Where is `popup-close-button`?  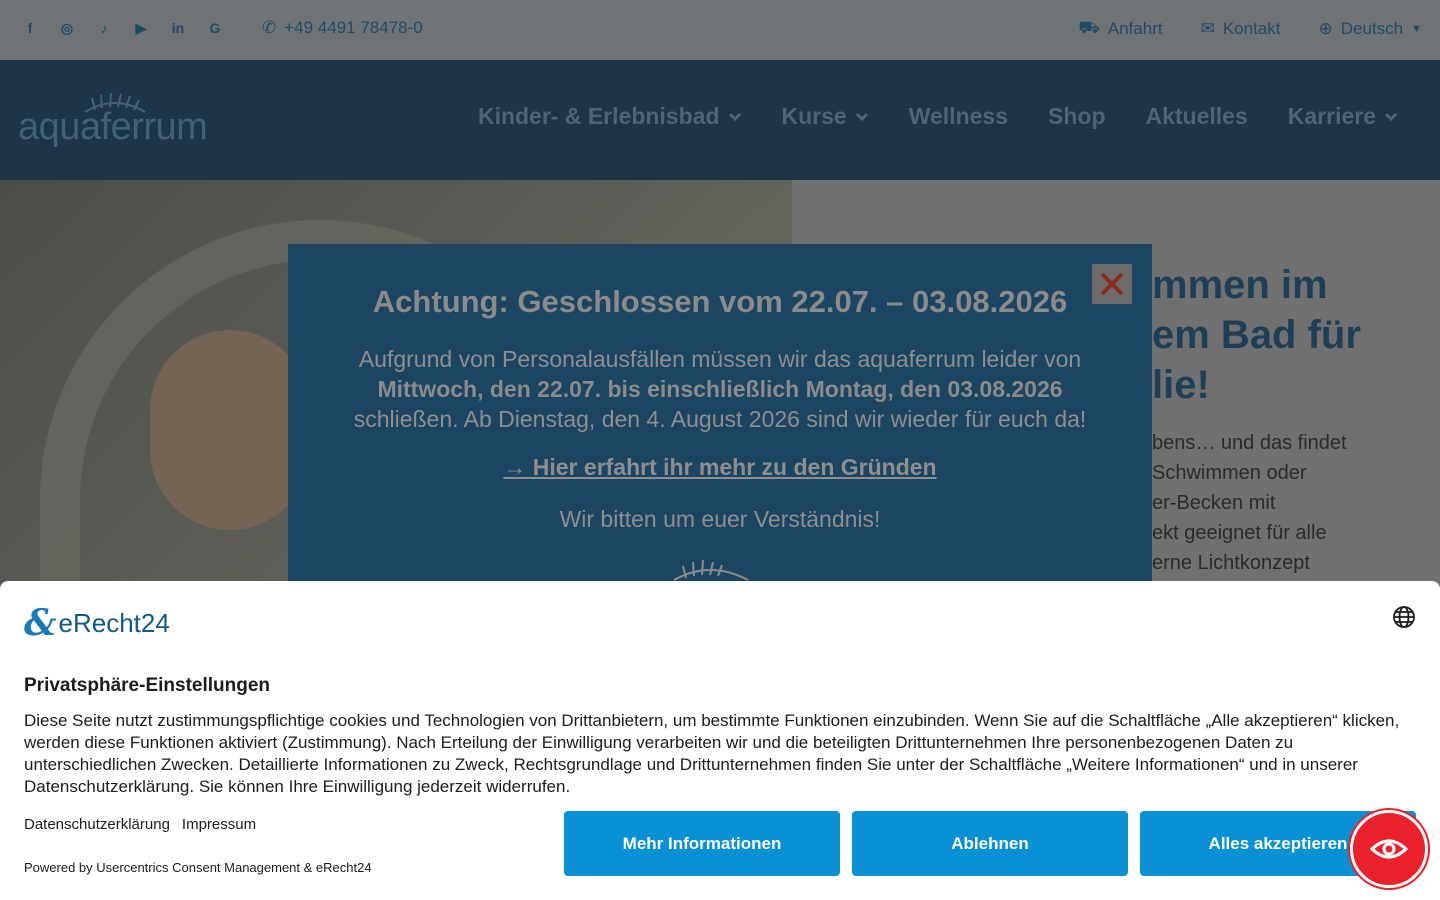 popup-close-button is located at coordinates (1112, 284).